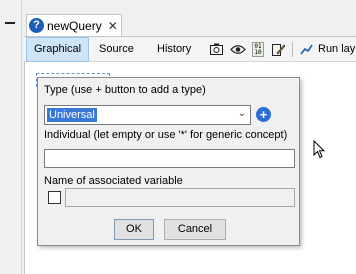 This screenshot has height=274, width=356. What do you see at coordinates (263, 114) in the screenshot?
I see `add-type-button: +` at bounding box center [263, 114].